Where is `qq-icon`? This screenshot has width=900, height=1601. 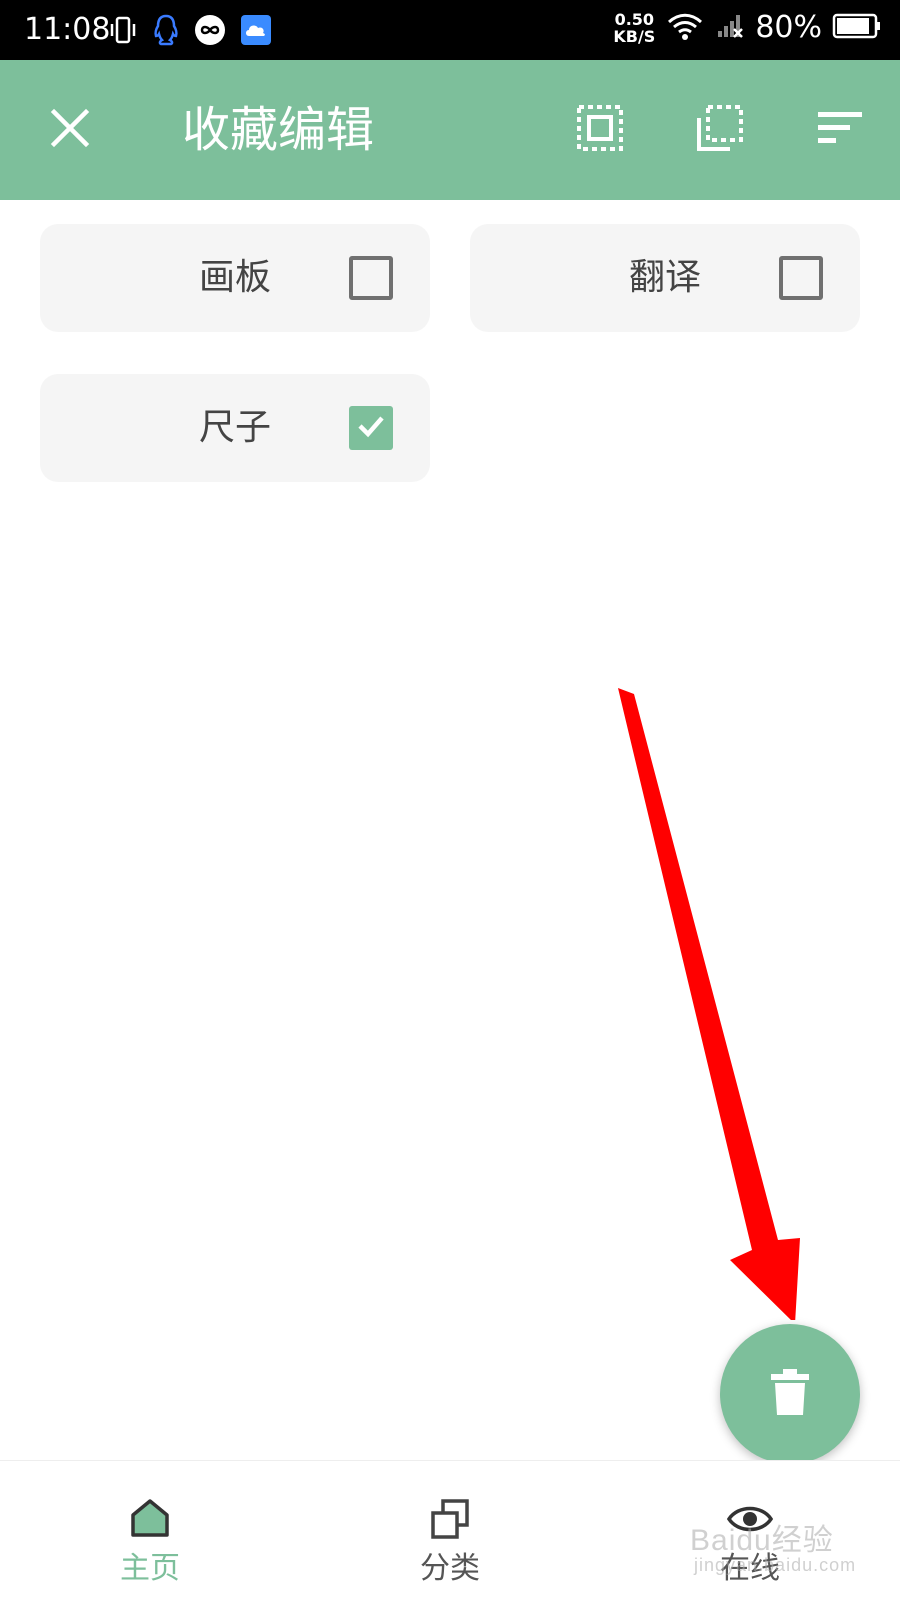
qq-icon is located at coordinates (166, 32).